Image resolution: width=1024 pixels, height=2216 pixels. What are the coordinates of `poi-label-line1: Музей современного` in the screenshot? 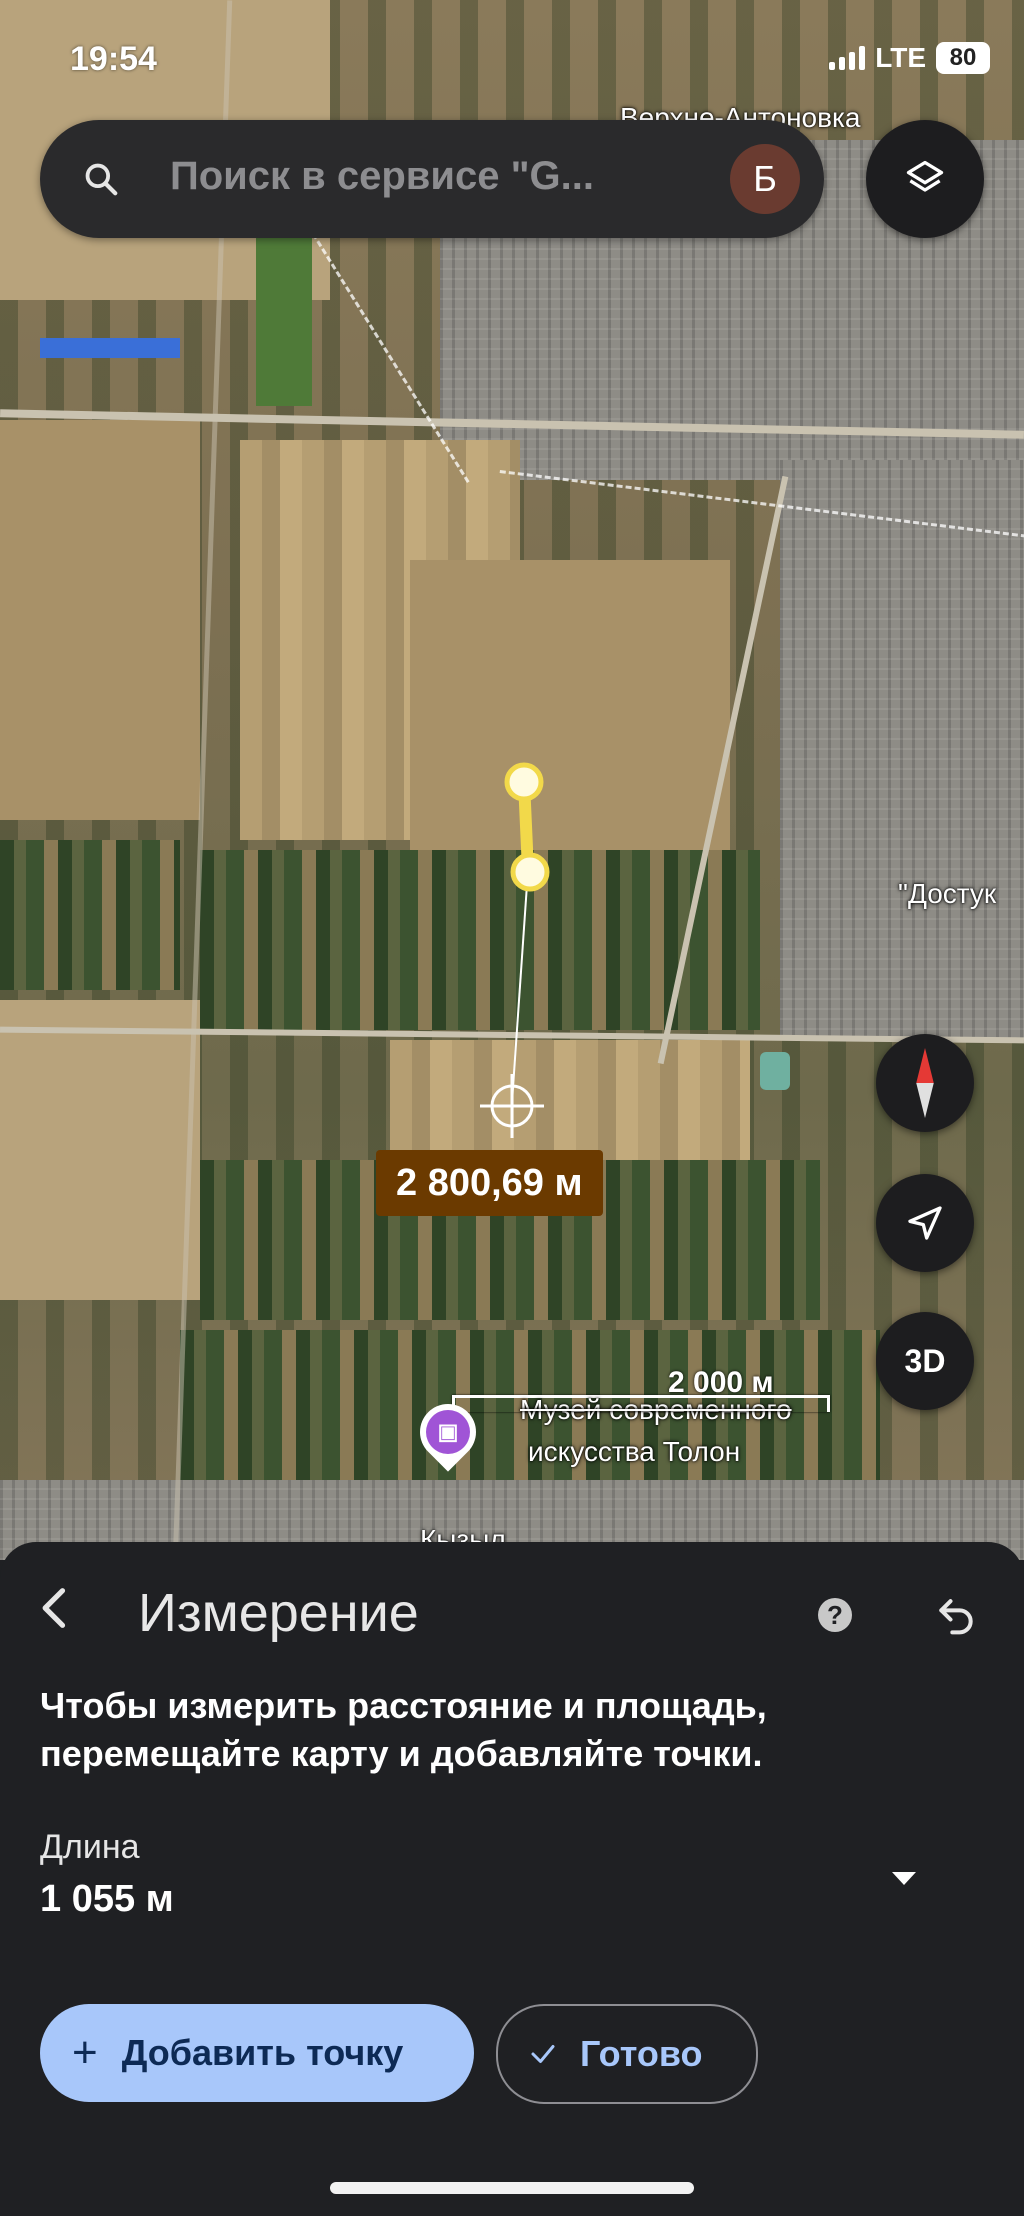 It's located at (656, 1410).